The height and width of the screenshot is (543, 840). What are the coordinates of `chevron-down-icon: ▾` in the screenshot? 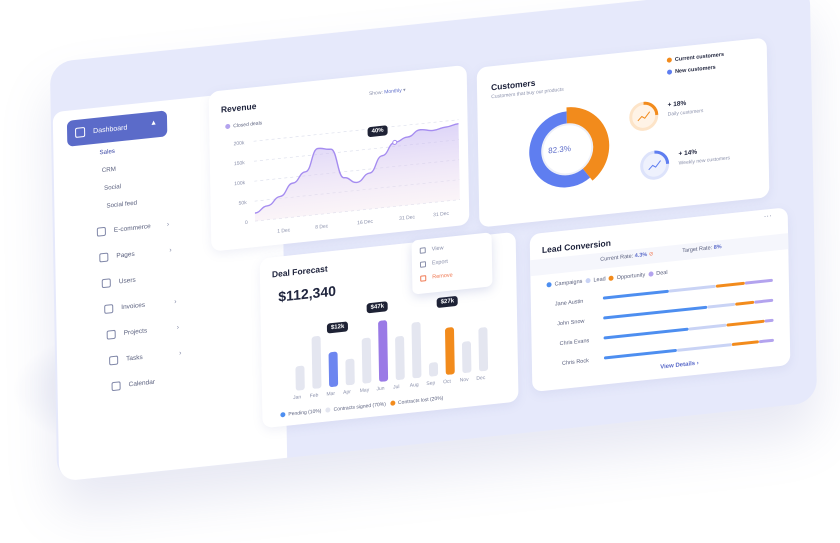 It's located at (404, 90).